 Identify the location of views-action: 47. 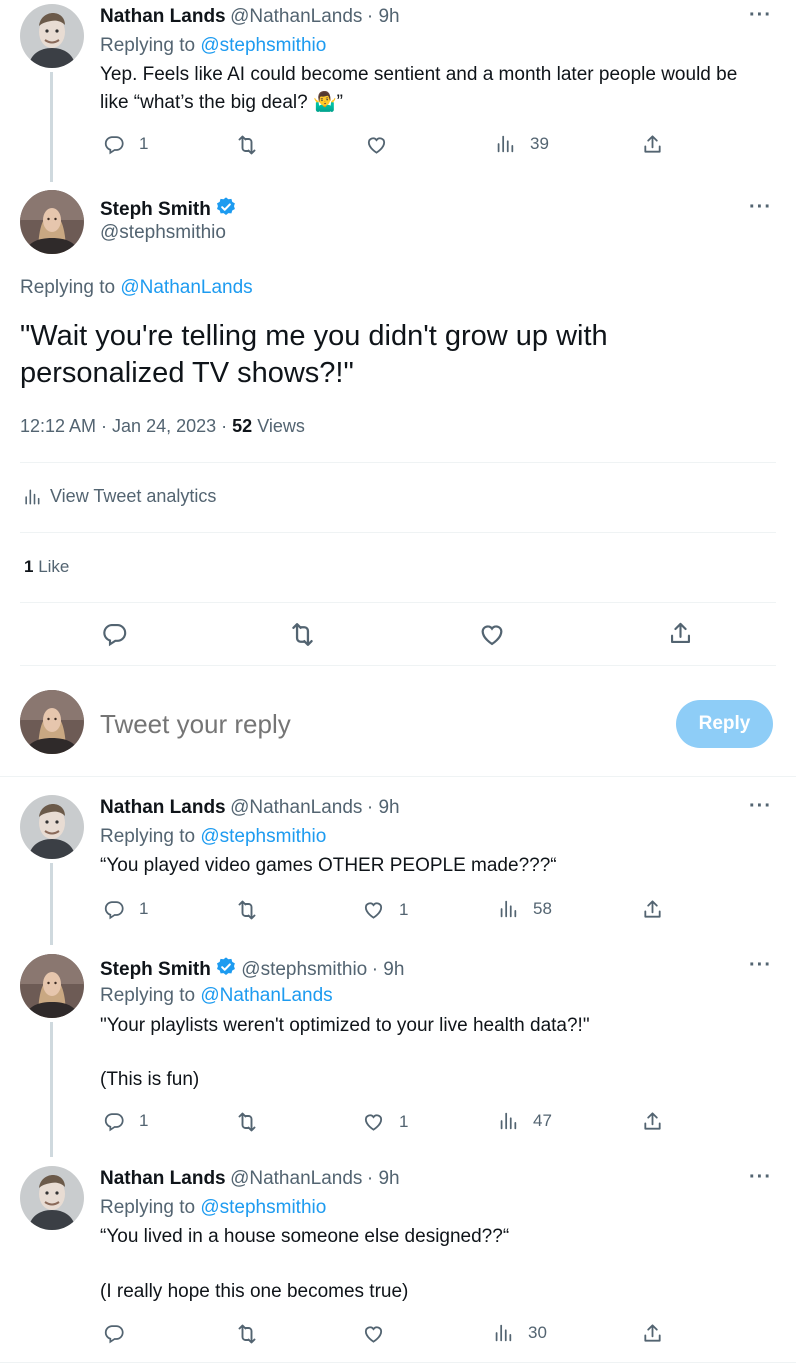
(524, 1121).